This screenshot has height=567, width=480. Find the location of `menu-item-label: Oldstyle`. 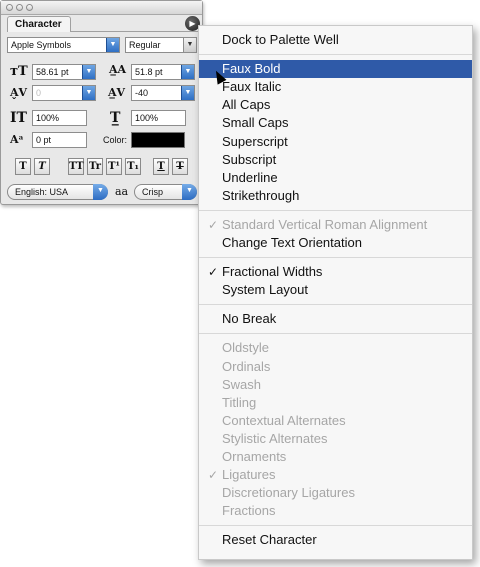

menu-item-label: Oldstyle is located at coordinates (245, 348).